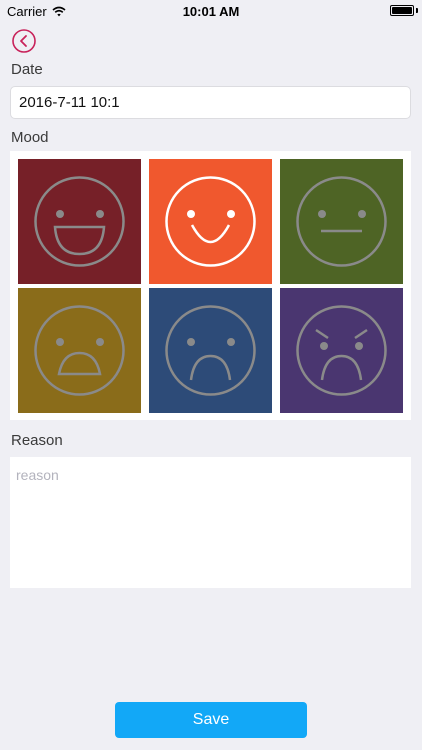  What do you see at coordinates (27, 69) in the screenshot?
I see `date-label: Date` at bounding box center [27, 69].